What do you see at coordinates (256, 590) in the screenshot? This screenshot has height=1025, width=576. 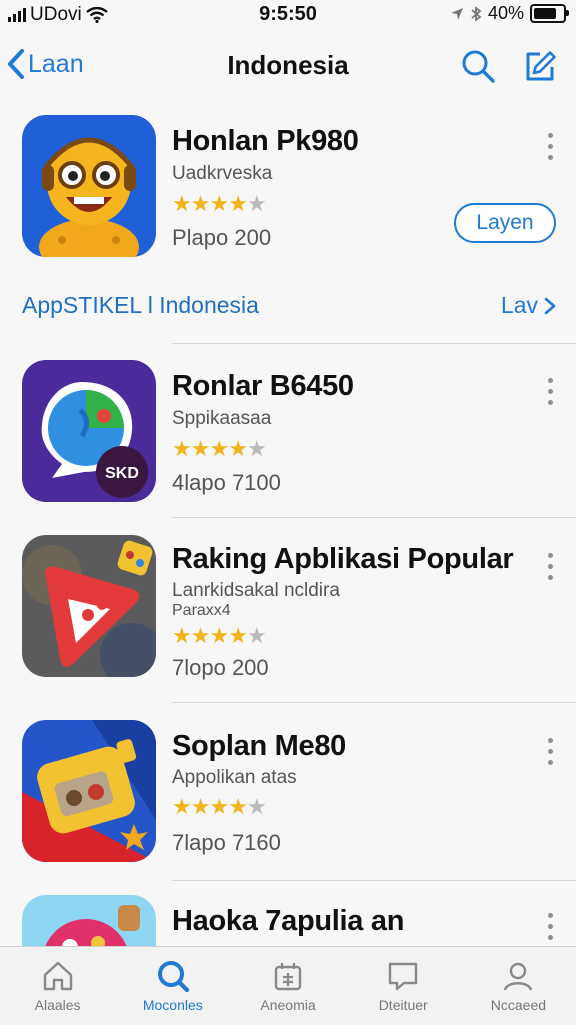 I see `app-subtitle: Lanrkidsakal ncldira` at bounding box center [256, 590].